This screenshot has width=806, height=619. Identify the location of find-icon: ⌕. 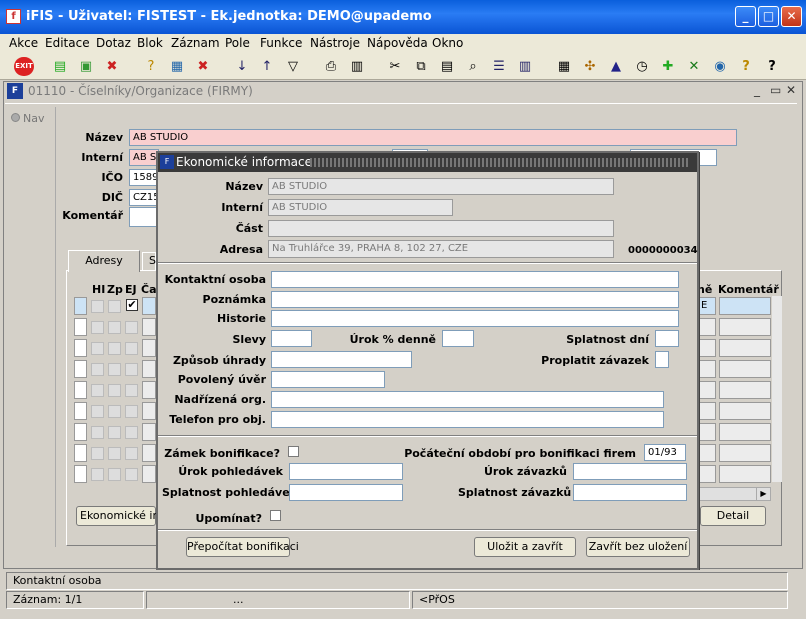
(473, 66).